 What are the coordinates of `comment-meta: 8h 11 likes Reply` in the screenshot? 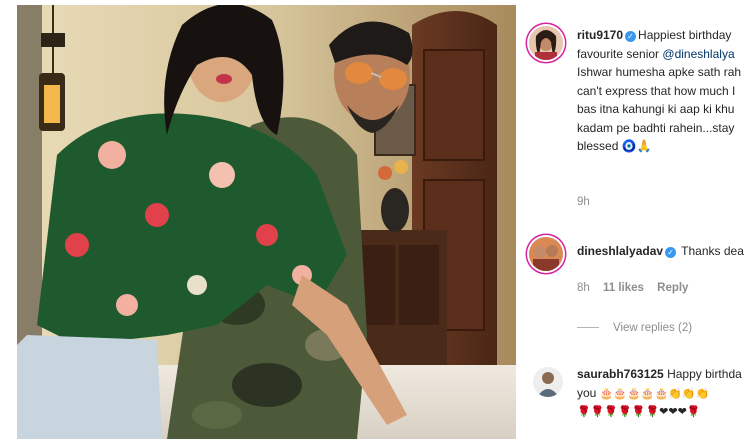 It's located at (637, 288).